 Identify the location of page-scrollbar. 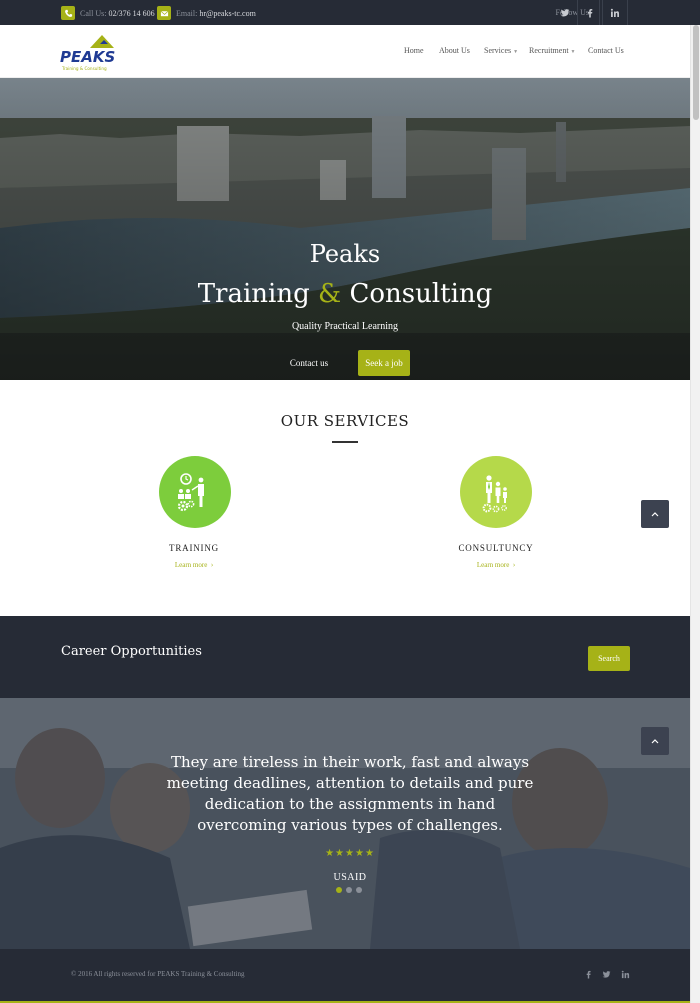
(695, 514).